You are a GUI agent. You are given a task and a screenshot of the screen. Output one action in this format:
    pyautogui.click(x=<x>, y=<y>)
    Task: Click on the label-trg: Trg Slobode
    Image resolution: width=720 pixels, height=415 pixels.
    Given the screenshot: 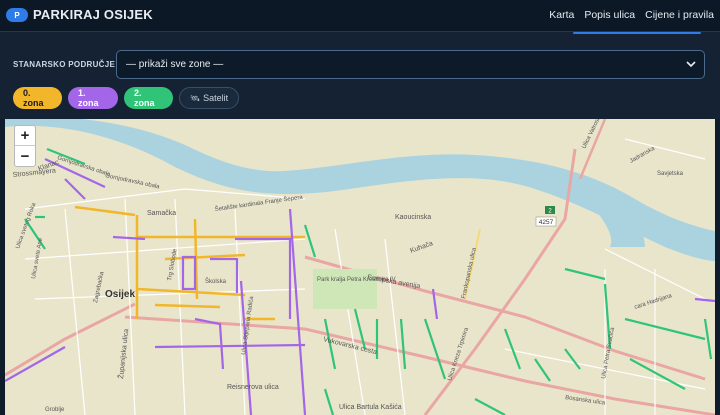 What is the action you would take?
    pyautogui.click(x=173, y=265)
    